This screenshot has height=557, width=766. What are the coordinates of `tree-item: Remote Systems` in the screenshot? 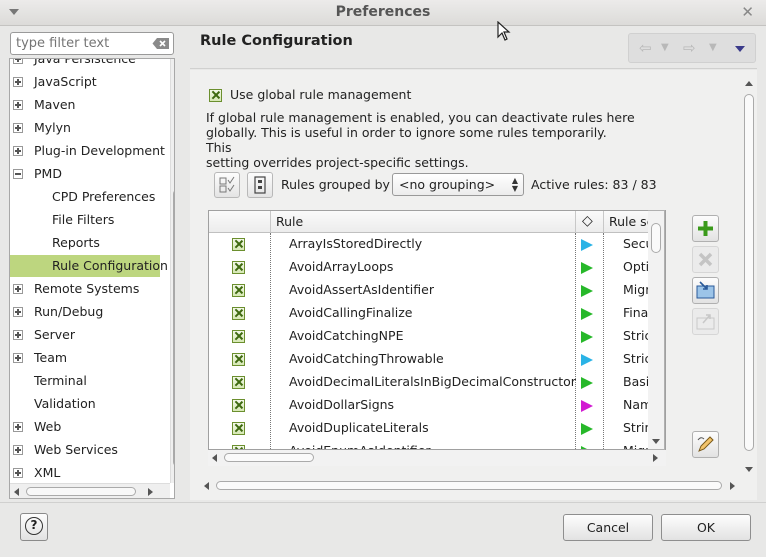 It's located at (85, 289).